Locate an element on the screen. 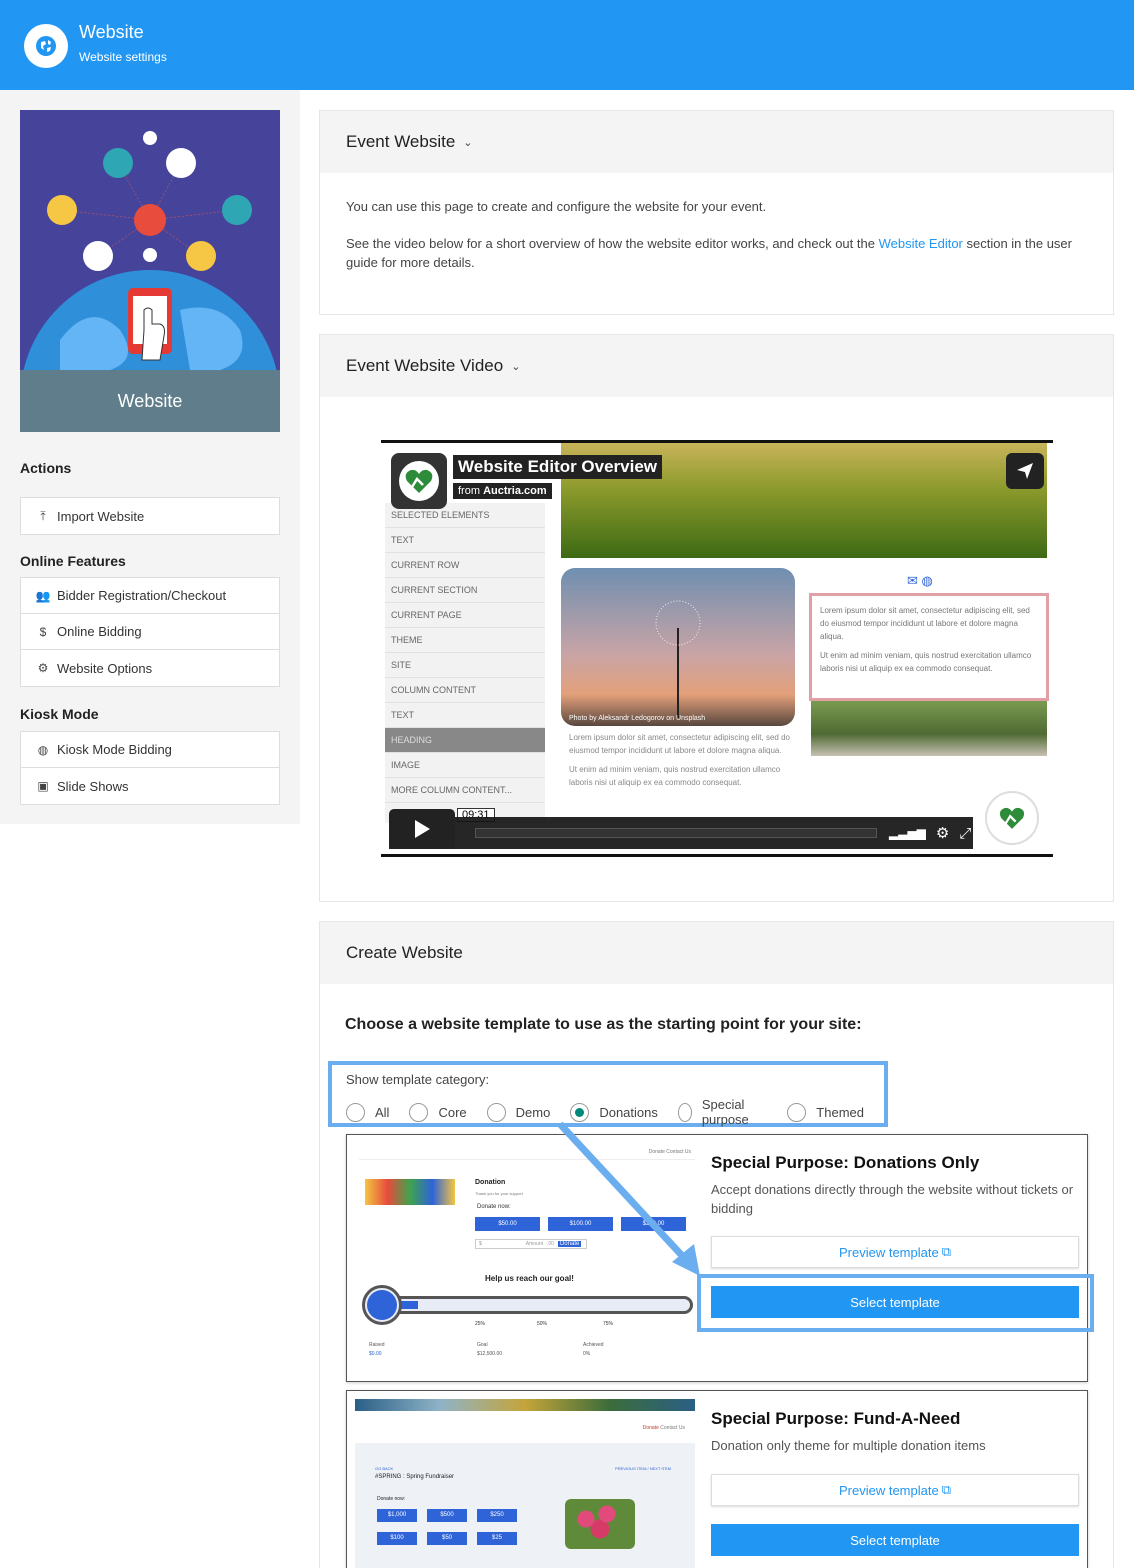 The height and width of the screenshot is (1568, 1134). mock-nav: Donate Contact Us is located at coordinates (663, 1428).